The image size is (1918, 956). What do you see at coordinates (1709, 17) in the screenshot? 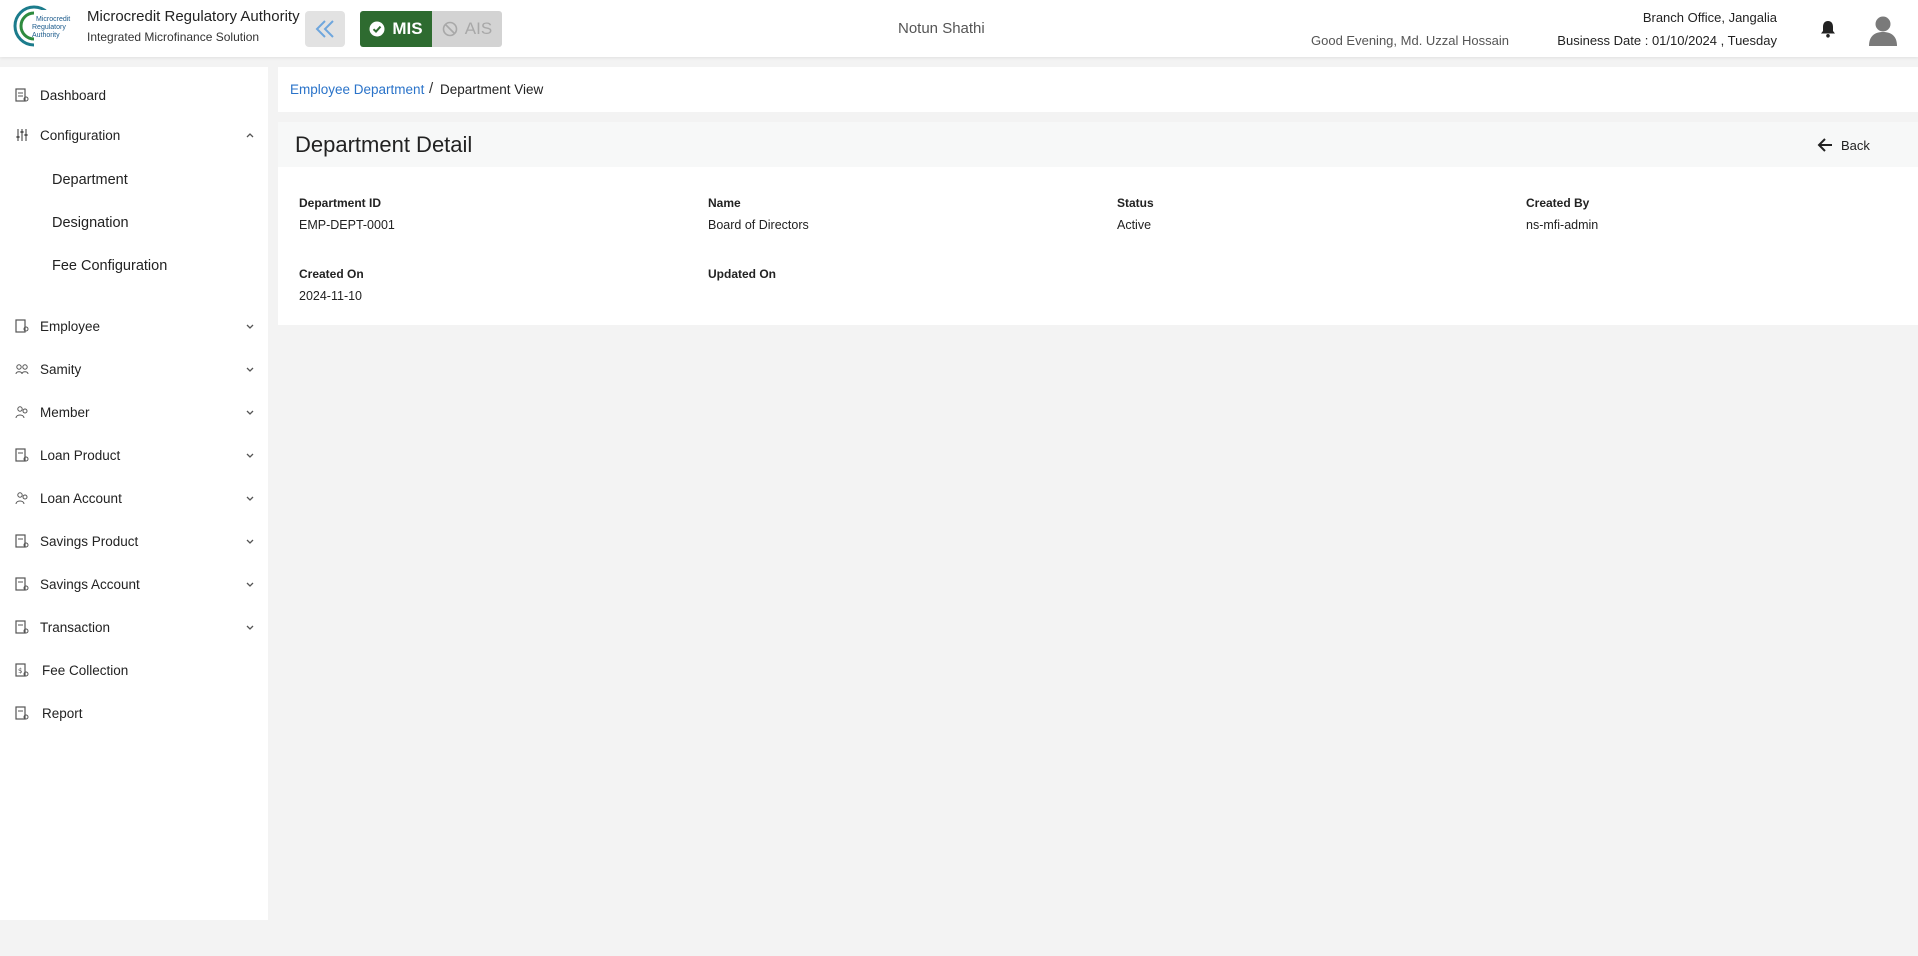
I see `branch-office: Branch Office, Jangalia` at bounding box center [1709, 17].